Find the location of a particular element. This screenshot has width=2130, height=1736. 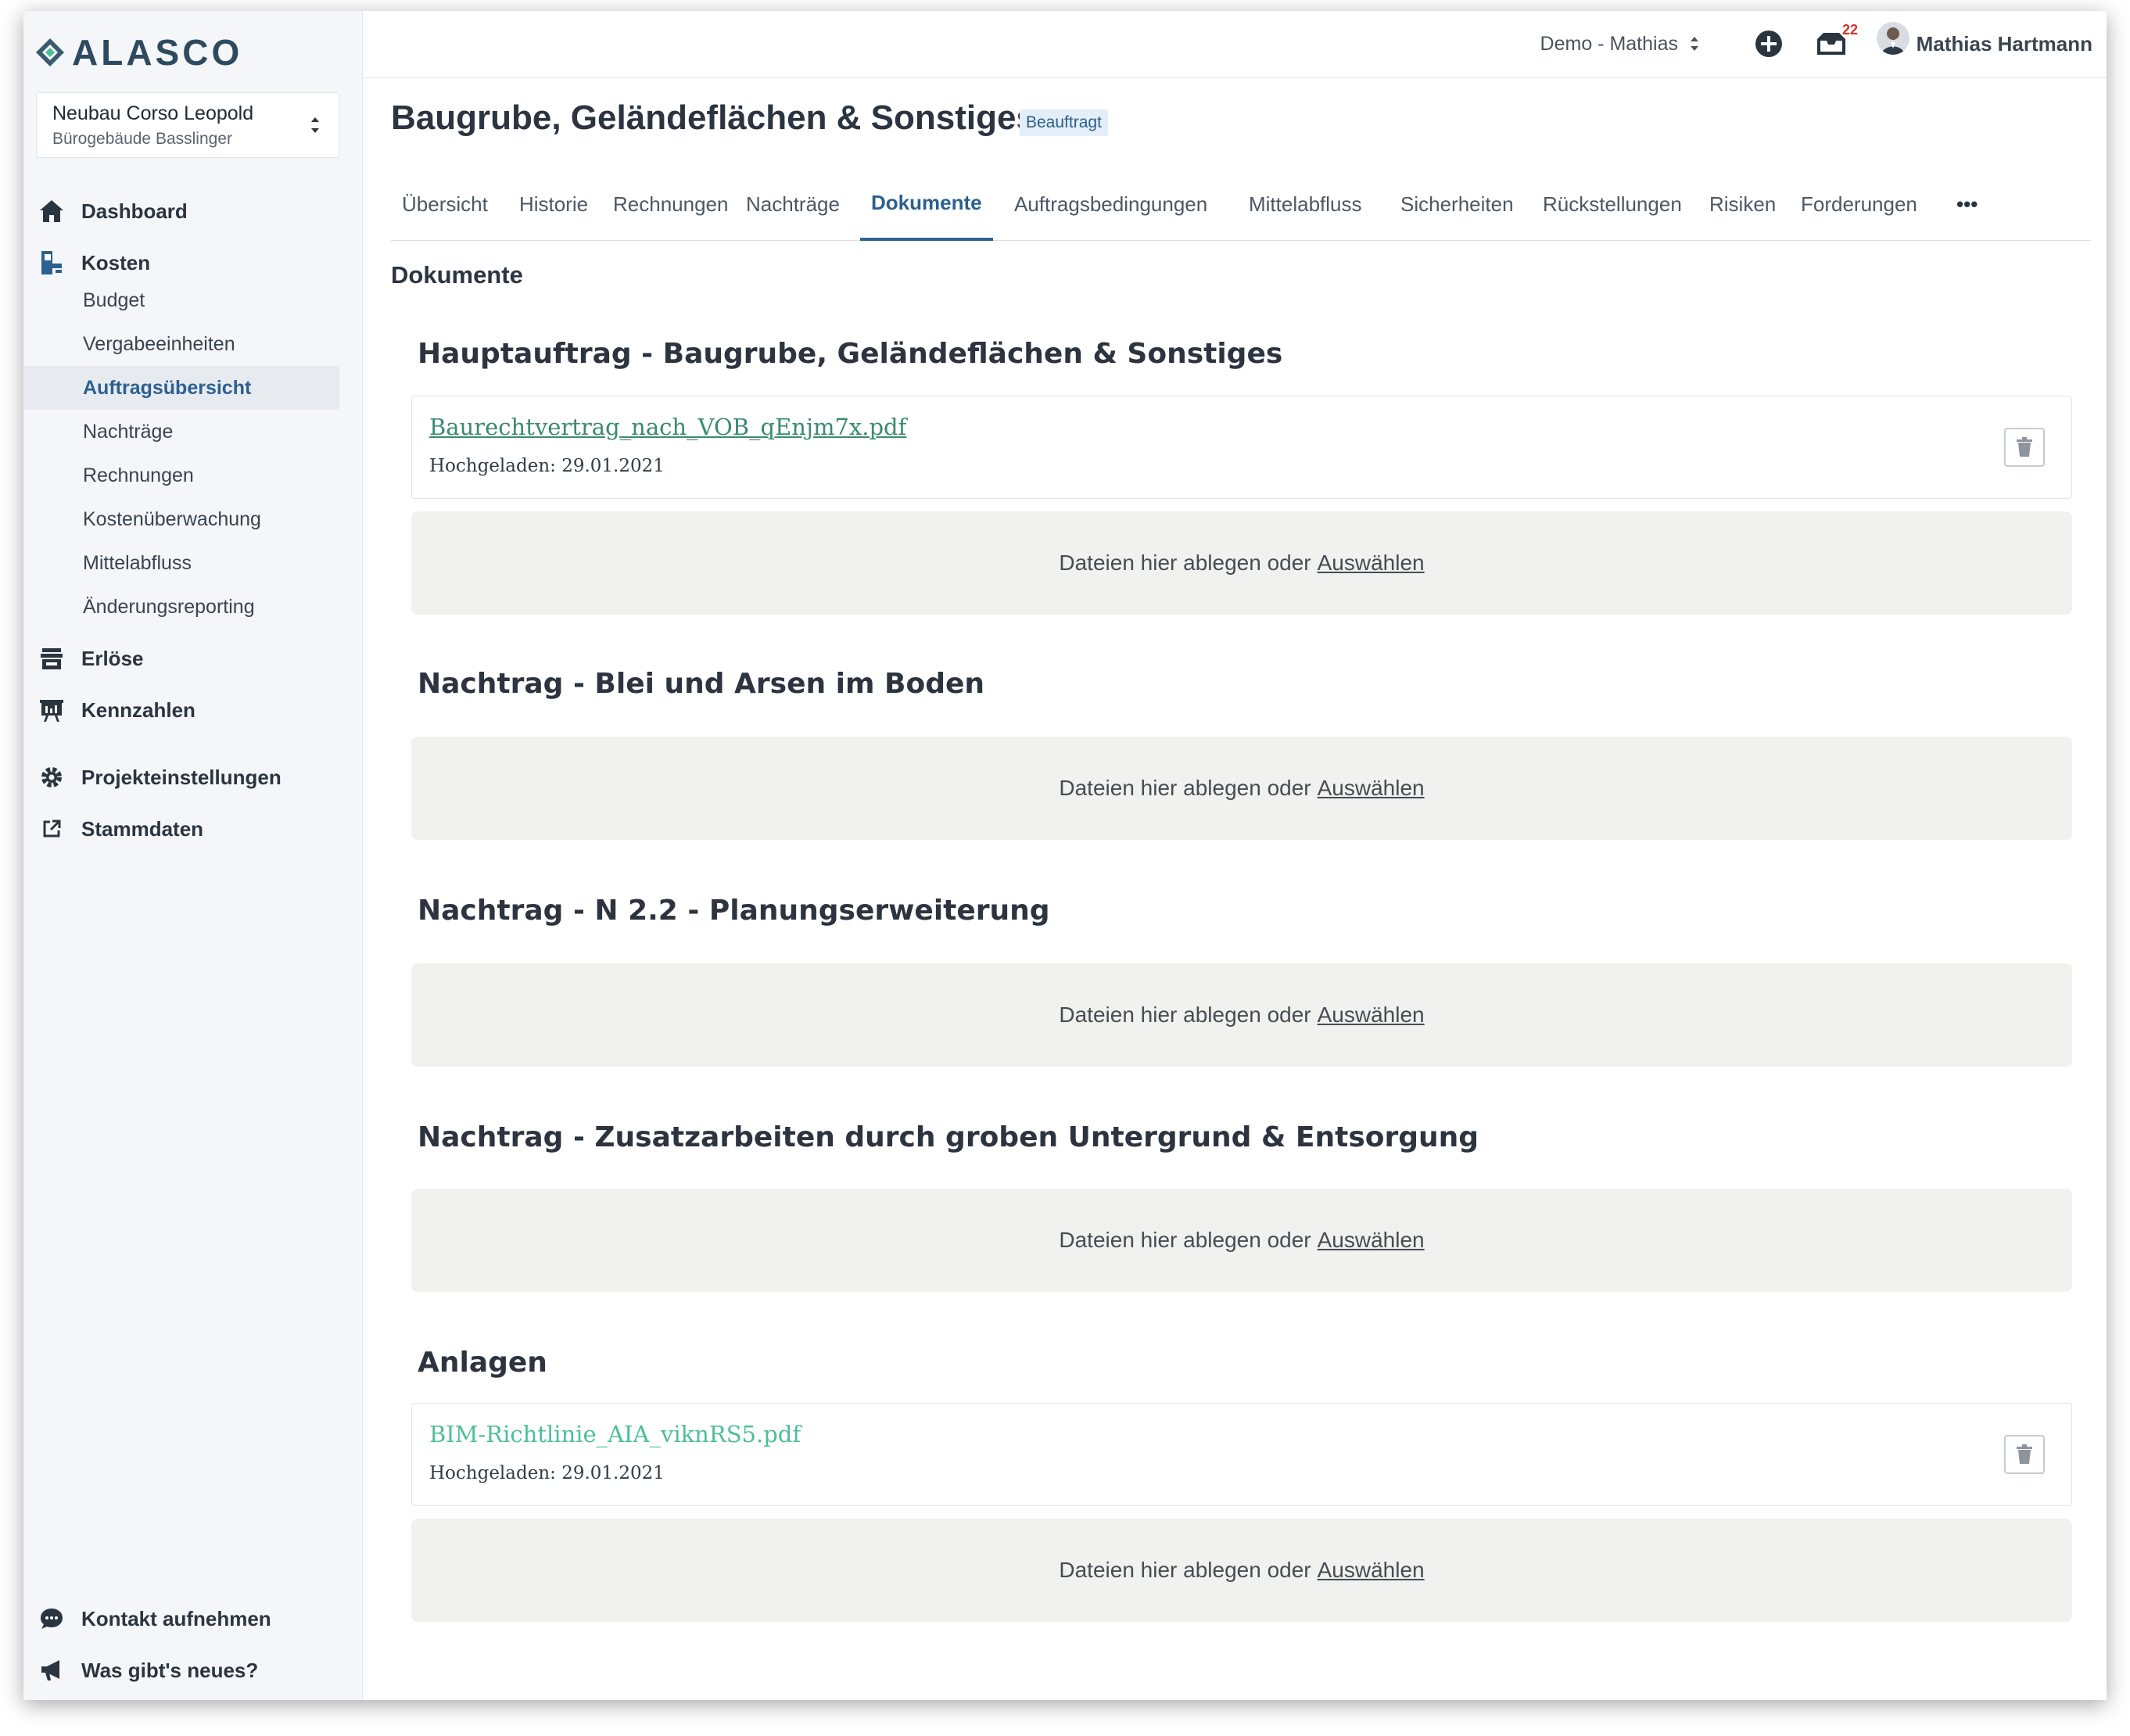

topbar: Demo - Mathias 22 Mathias Hartmann is located at coordinates (1235, 44).